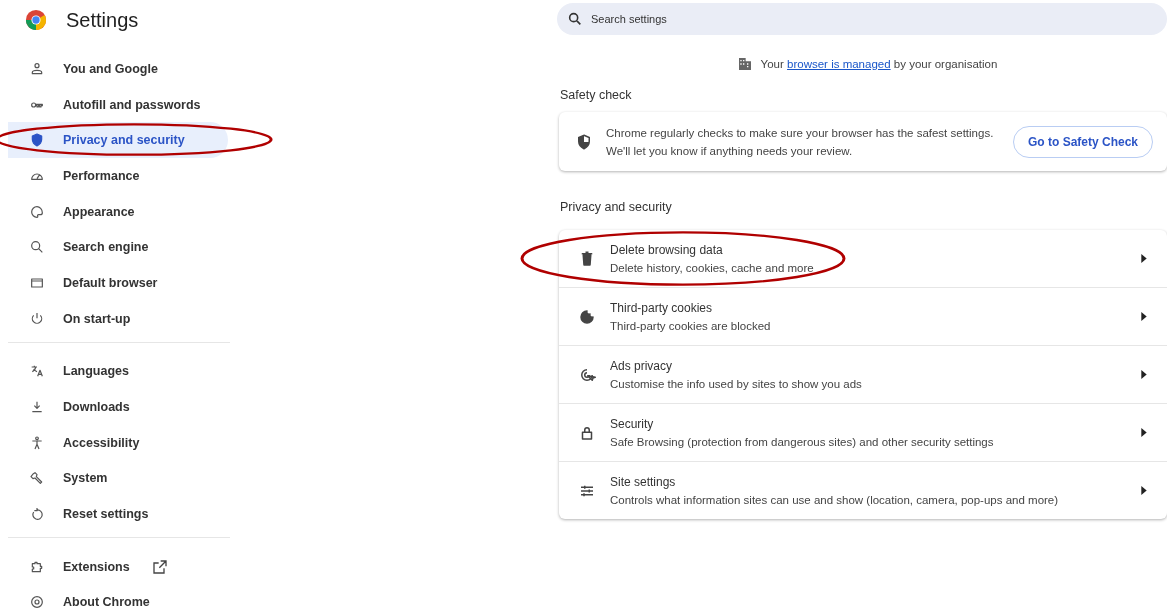 This screenshot has height=609, width=1167. Describe the element at coordinates (118, 371) in the screenshot. I see `sidebar-item: Languages` at that location.